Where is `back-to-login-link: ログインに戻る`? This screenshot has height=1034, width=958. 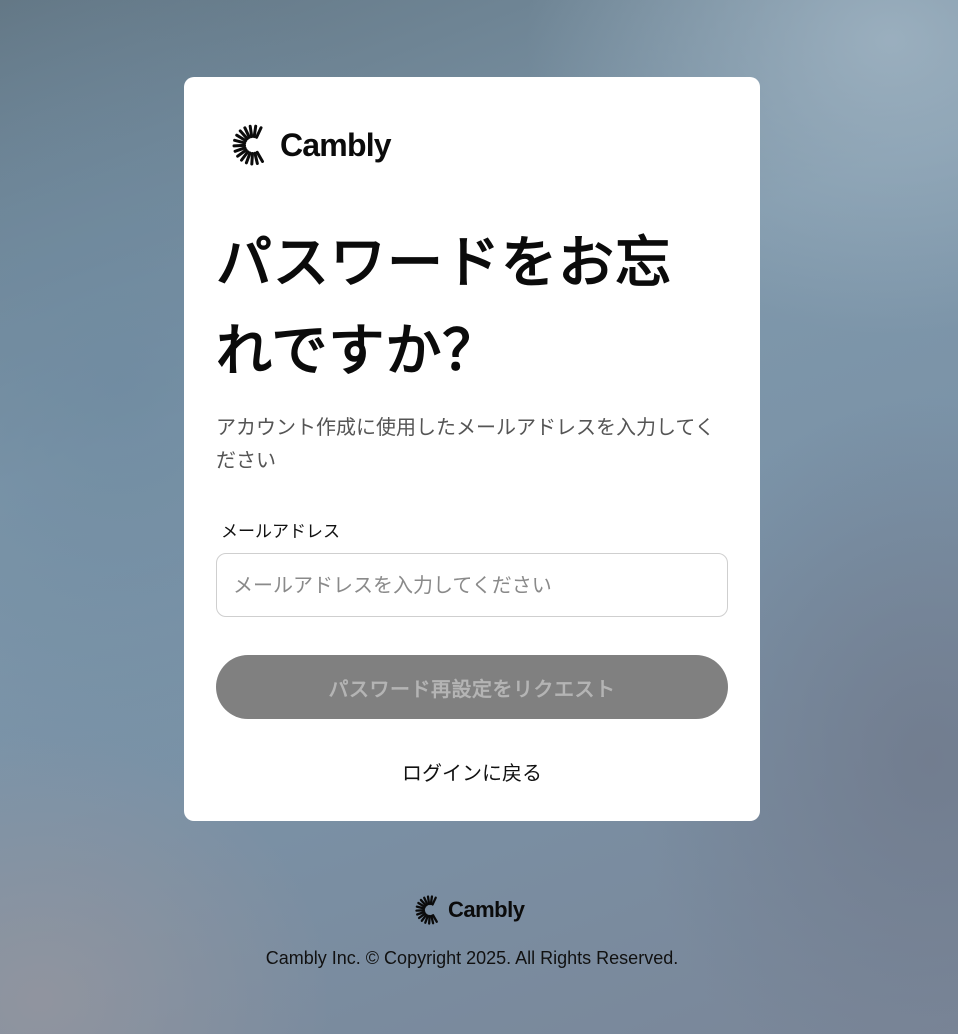 back-to-login-link: ログインに戻る is located at coordinates (472, 771).